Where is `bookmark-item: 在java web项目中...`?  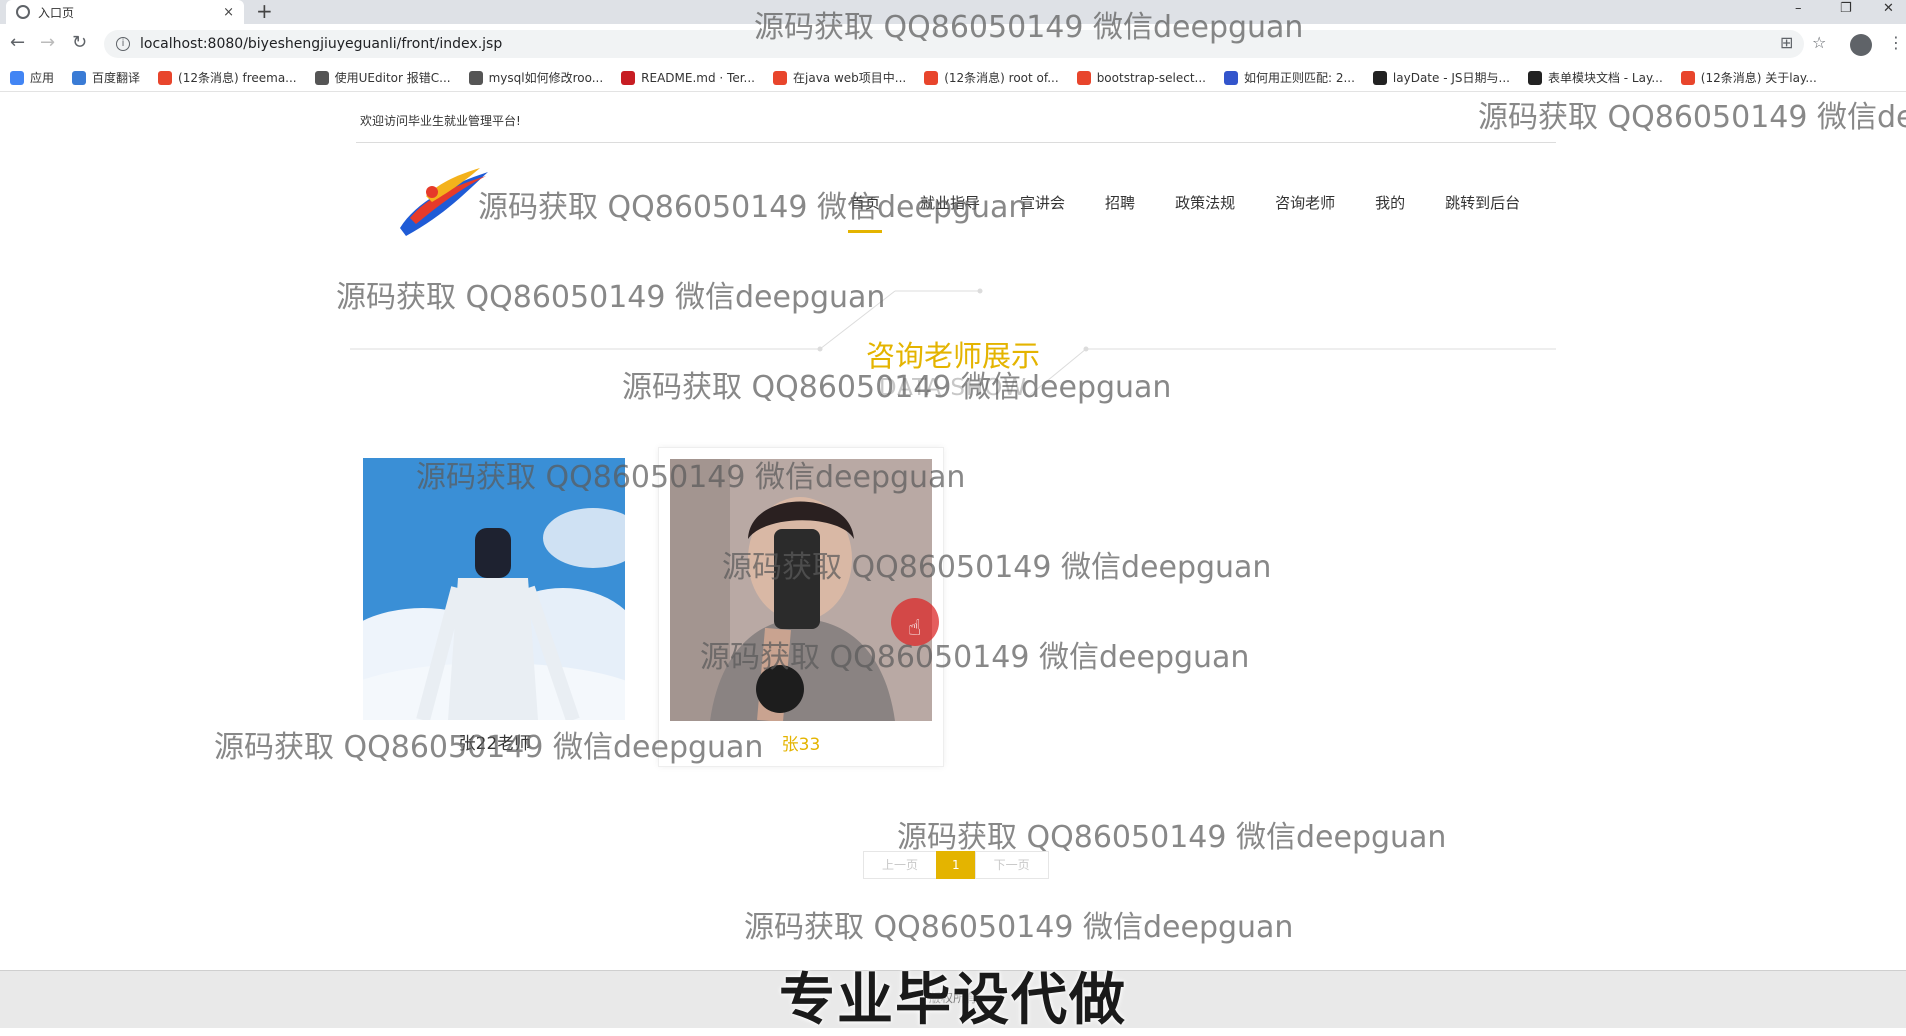 bookmark-item: 在java web项目中... is located at coordinates (839, 77).